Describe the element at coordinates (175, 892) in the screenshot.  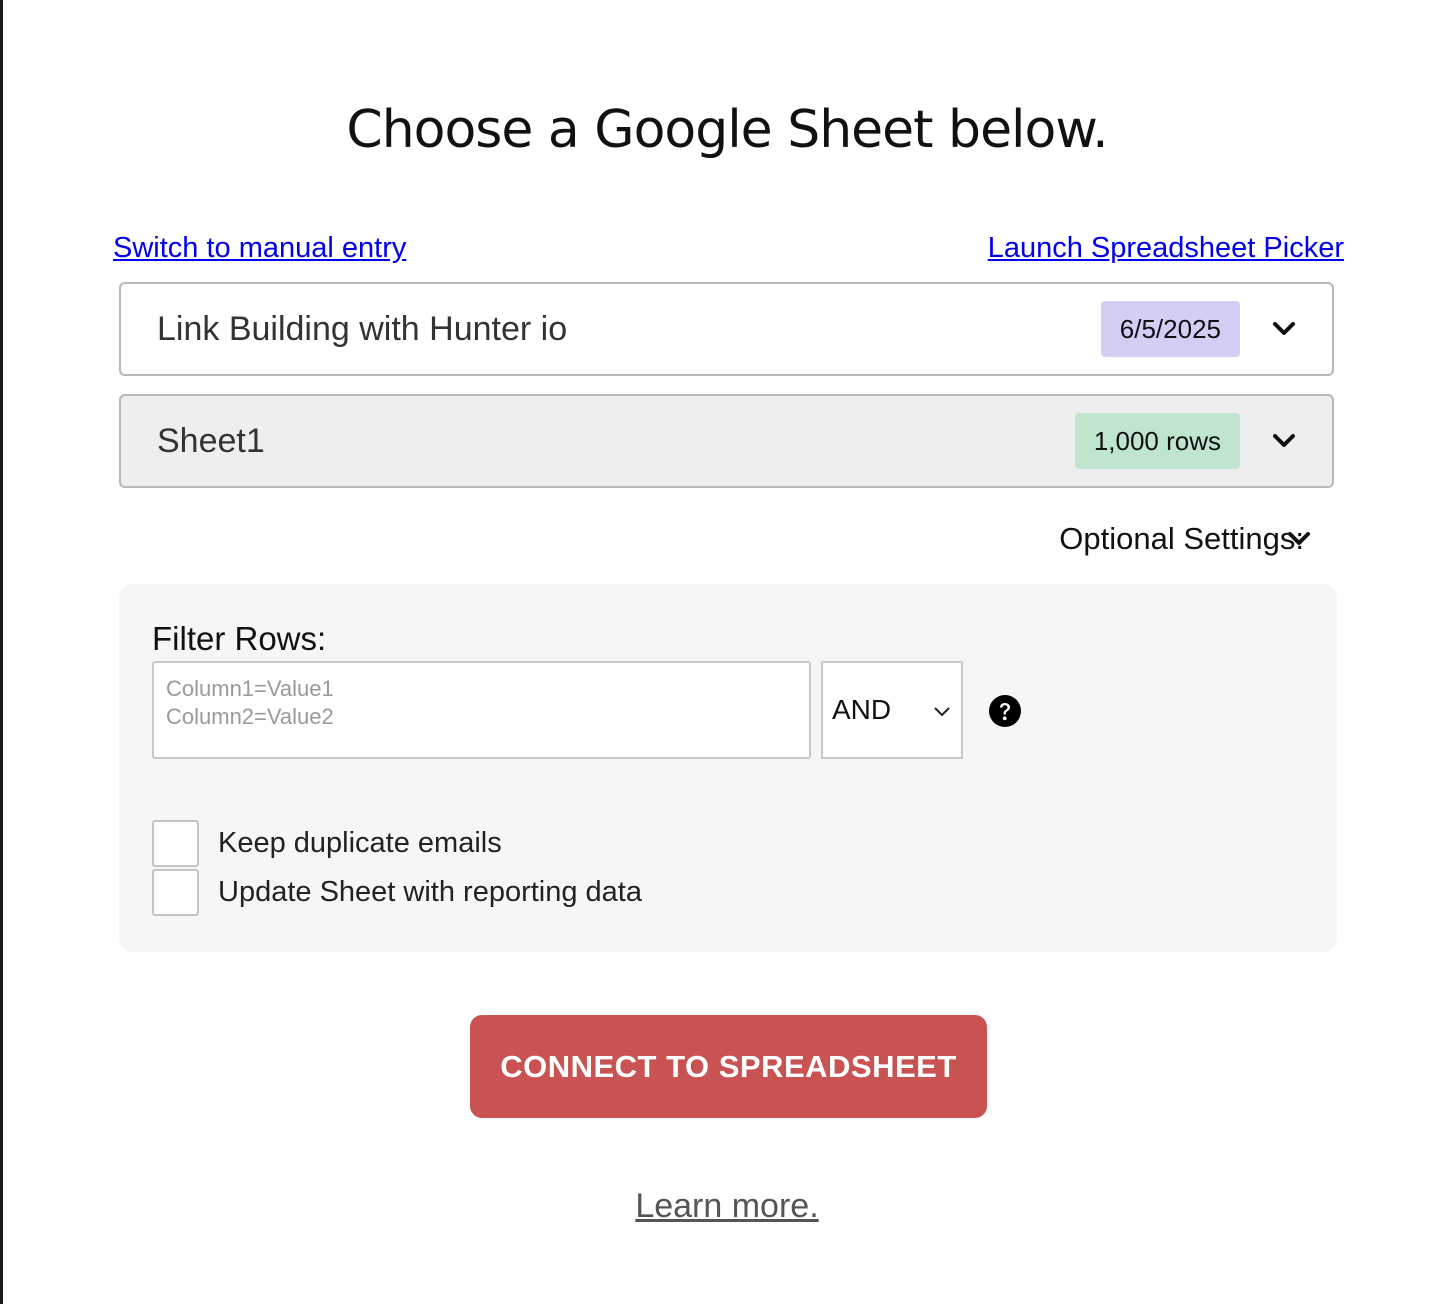
I see `update-sheet-reporting-checkbox` at that location.